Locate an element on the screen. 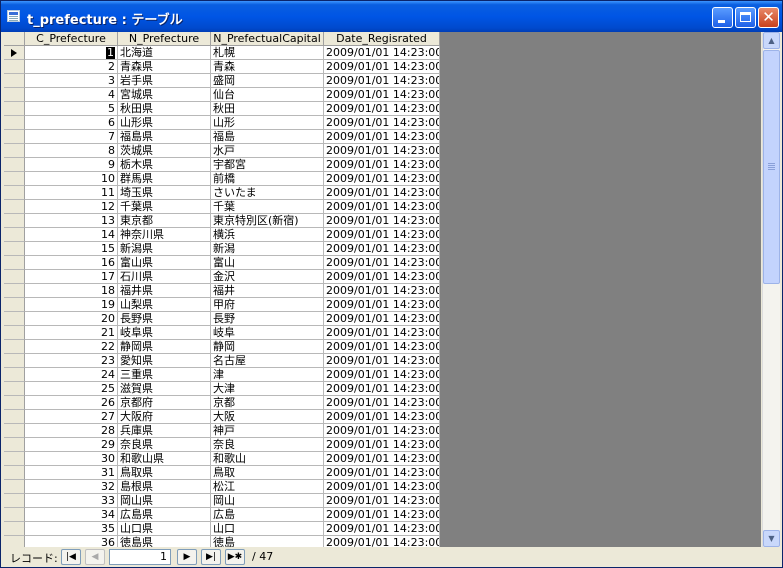 The width and height of the screenshot is (783, 568). cell-c-prefecture: 32 is located at coordinates (71, 487).